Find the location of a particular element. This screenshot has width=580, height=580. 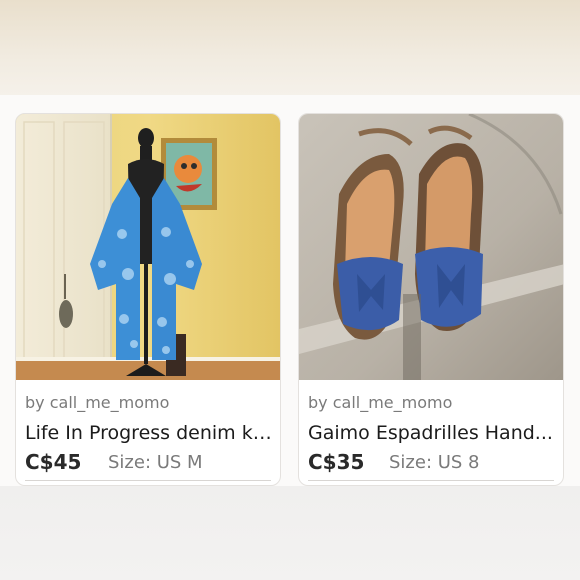

listing-size: Size: US M is located at coordinates (155, 462).